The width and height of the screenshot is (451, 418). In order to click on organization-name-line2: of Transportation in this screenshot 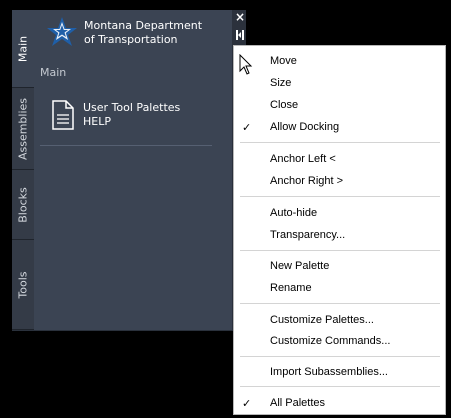, I will do `click(131, 39)`.